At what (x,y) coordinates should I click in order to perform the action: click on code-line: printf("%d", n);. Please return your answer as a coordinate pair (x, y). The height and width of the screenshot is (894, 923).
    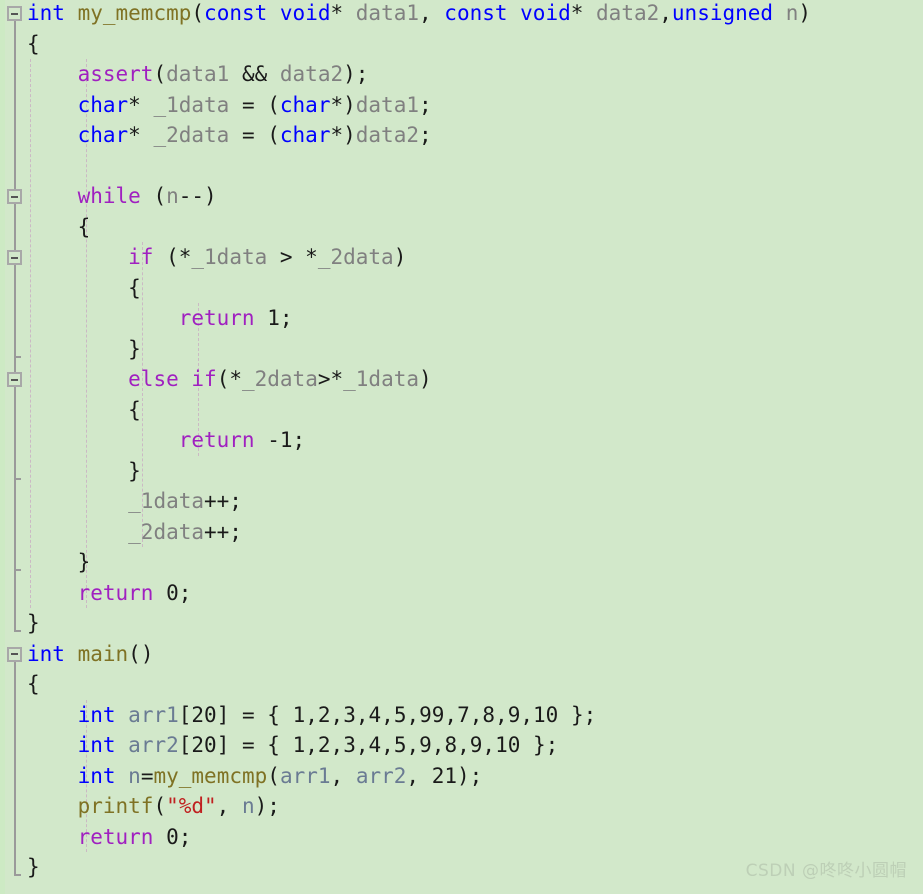
    Looking at the image, I should click on (475, 806).